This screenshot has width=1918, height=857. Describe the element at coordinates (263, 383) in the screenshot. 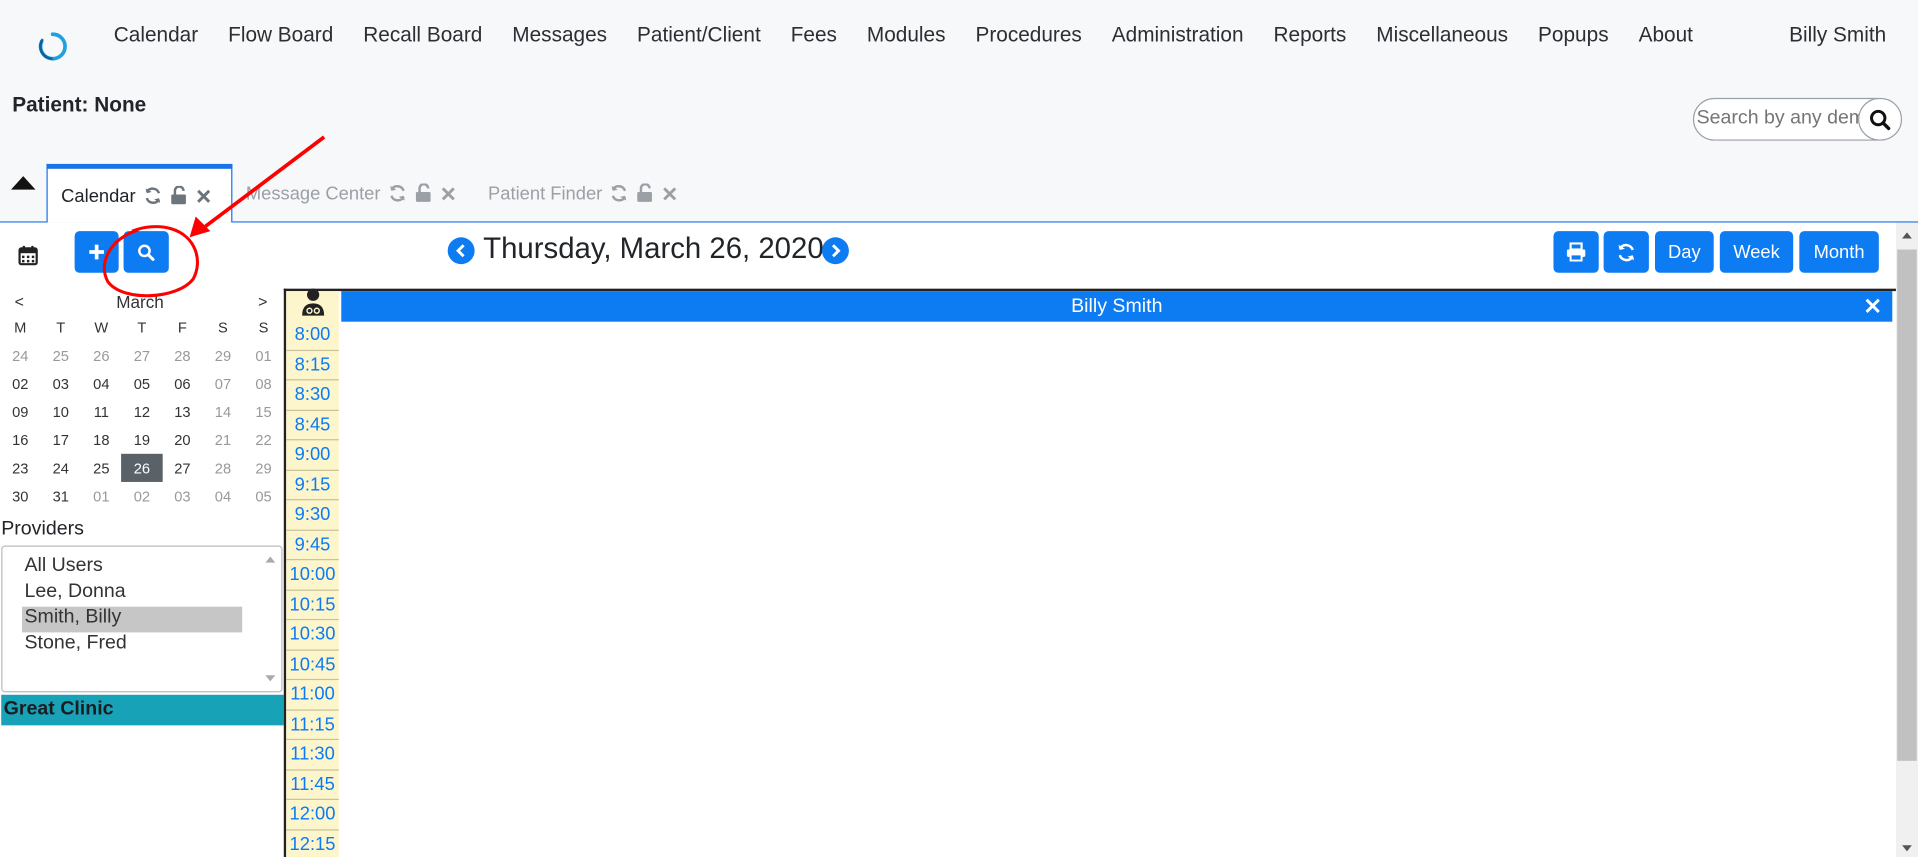

I see `day-cell: 08` at that location.